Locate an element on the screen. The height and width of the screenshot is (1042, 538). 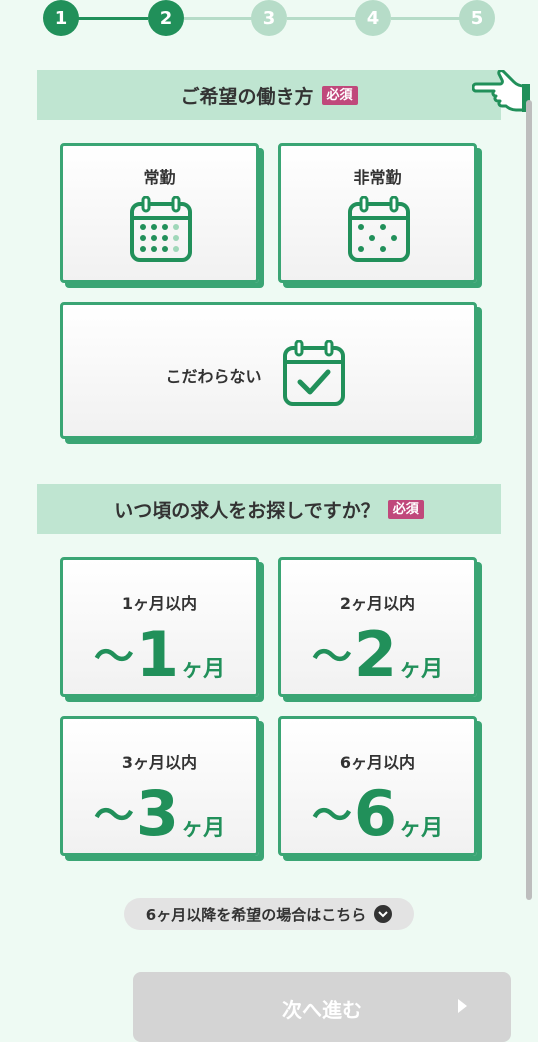
arrow-right-icon is located at coordinates (462, 1006).